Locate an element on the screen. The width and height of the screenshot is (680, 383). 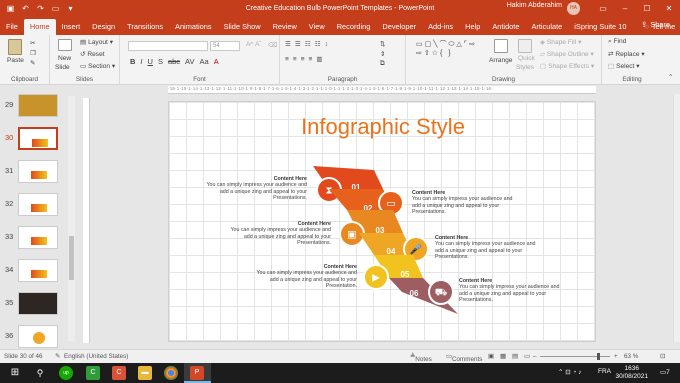
replace-button: ⇄ Replace ▾ is located at coordinates (626, 54).